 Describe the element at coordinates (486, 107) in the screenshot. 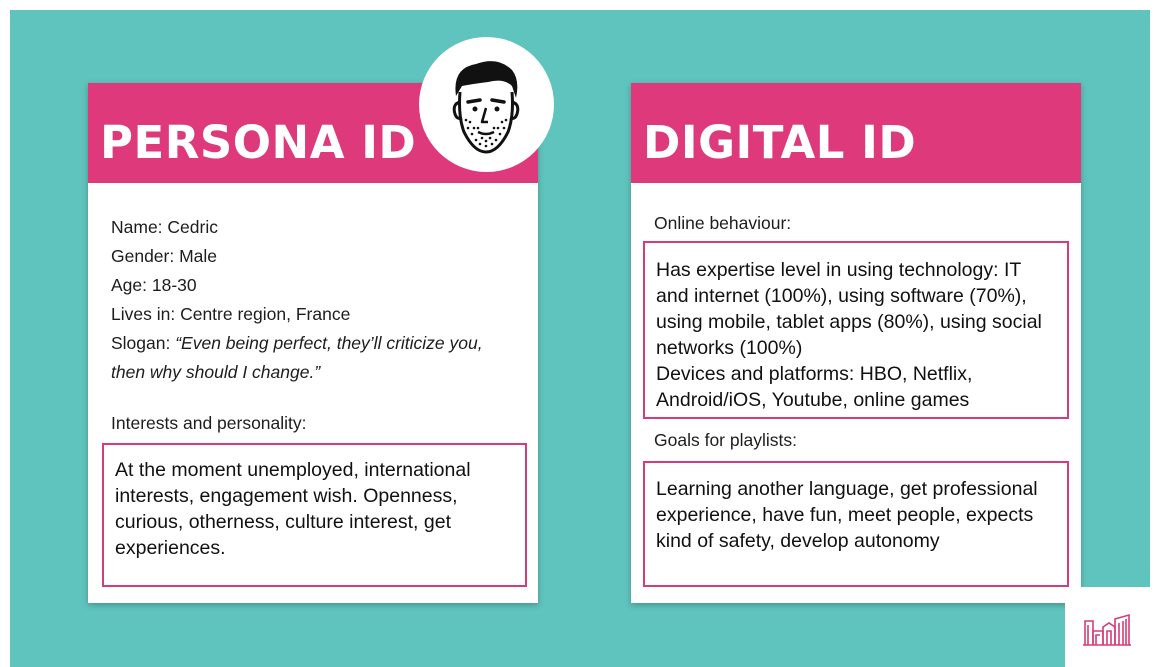

I see `bearded-man-avatar-icon` at that location.